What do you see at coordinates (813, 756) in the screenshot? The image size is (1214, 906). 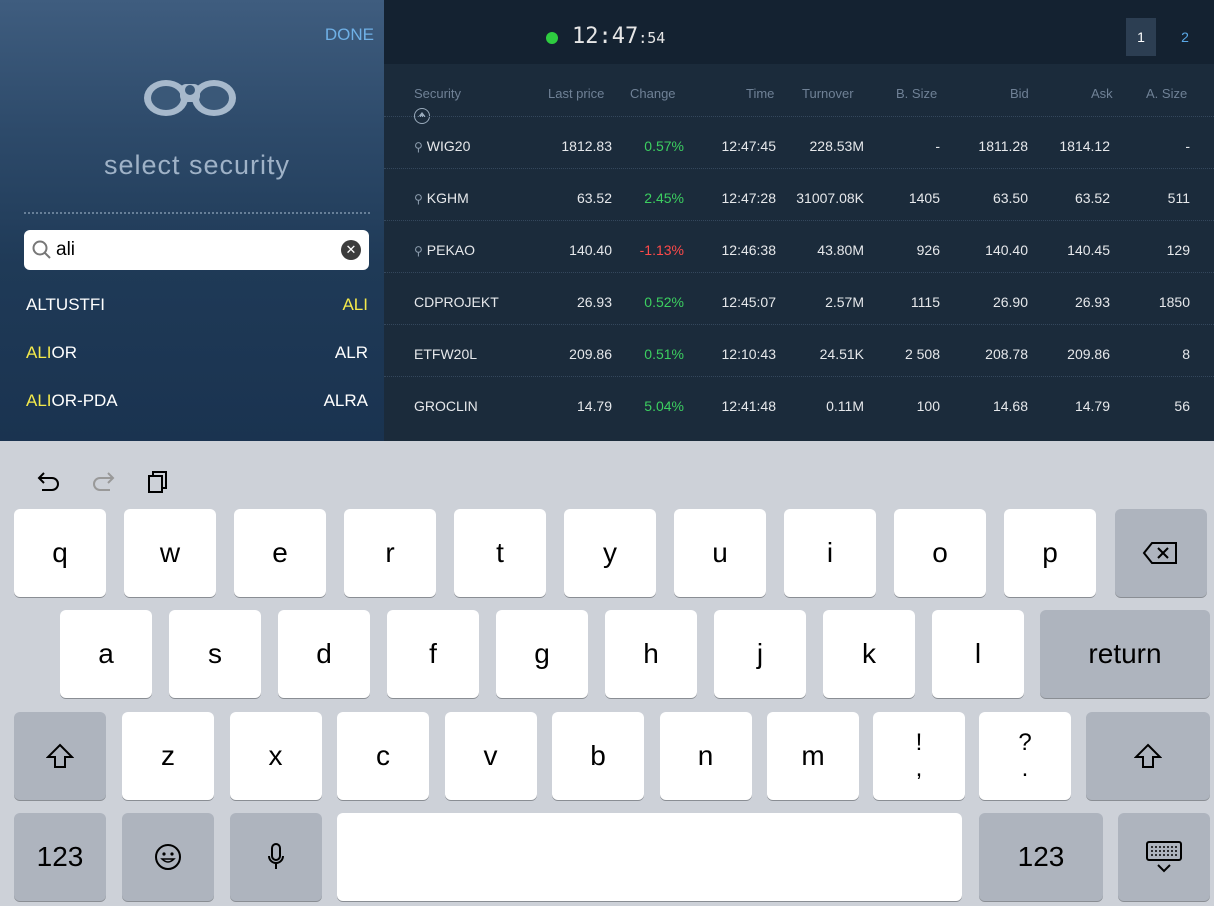 I see `key-m: m` at bounding box center [813, 756].